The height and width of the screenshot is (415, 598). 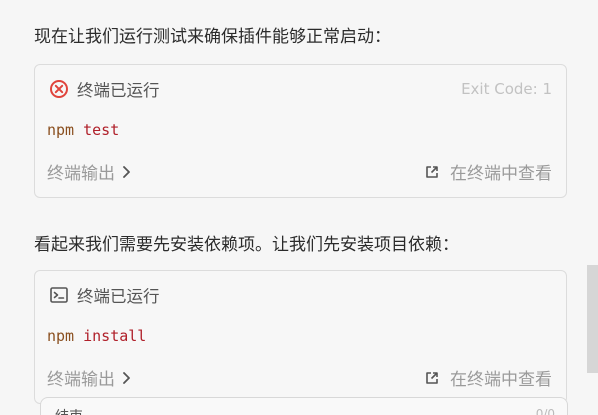 I want to click on terminal-command: npm test, so click(x=83, y=130).